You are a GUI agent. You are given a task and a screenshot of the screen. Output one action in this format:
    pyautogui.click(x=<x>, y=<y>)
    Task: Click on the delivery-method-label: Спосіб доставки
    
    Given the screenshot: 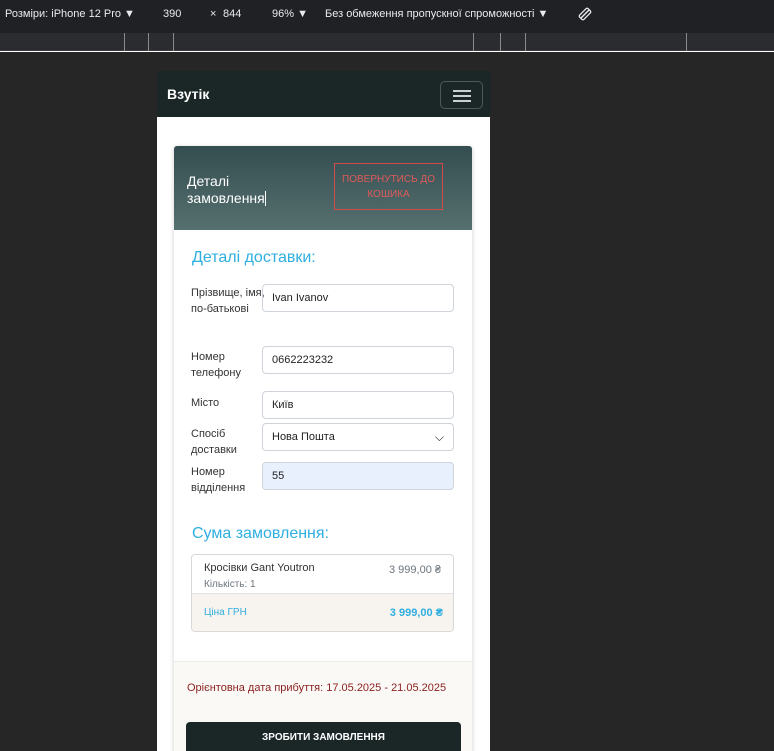 What is the action you would take?
    pyautogui.click(x=214, y=442)
    